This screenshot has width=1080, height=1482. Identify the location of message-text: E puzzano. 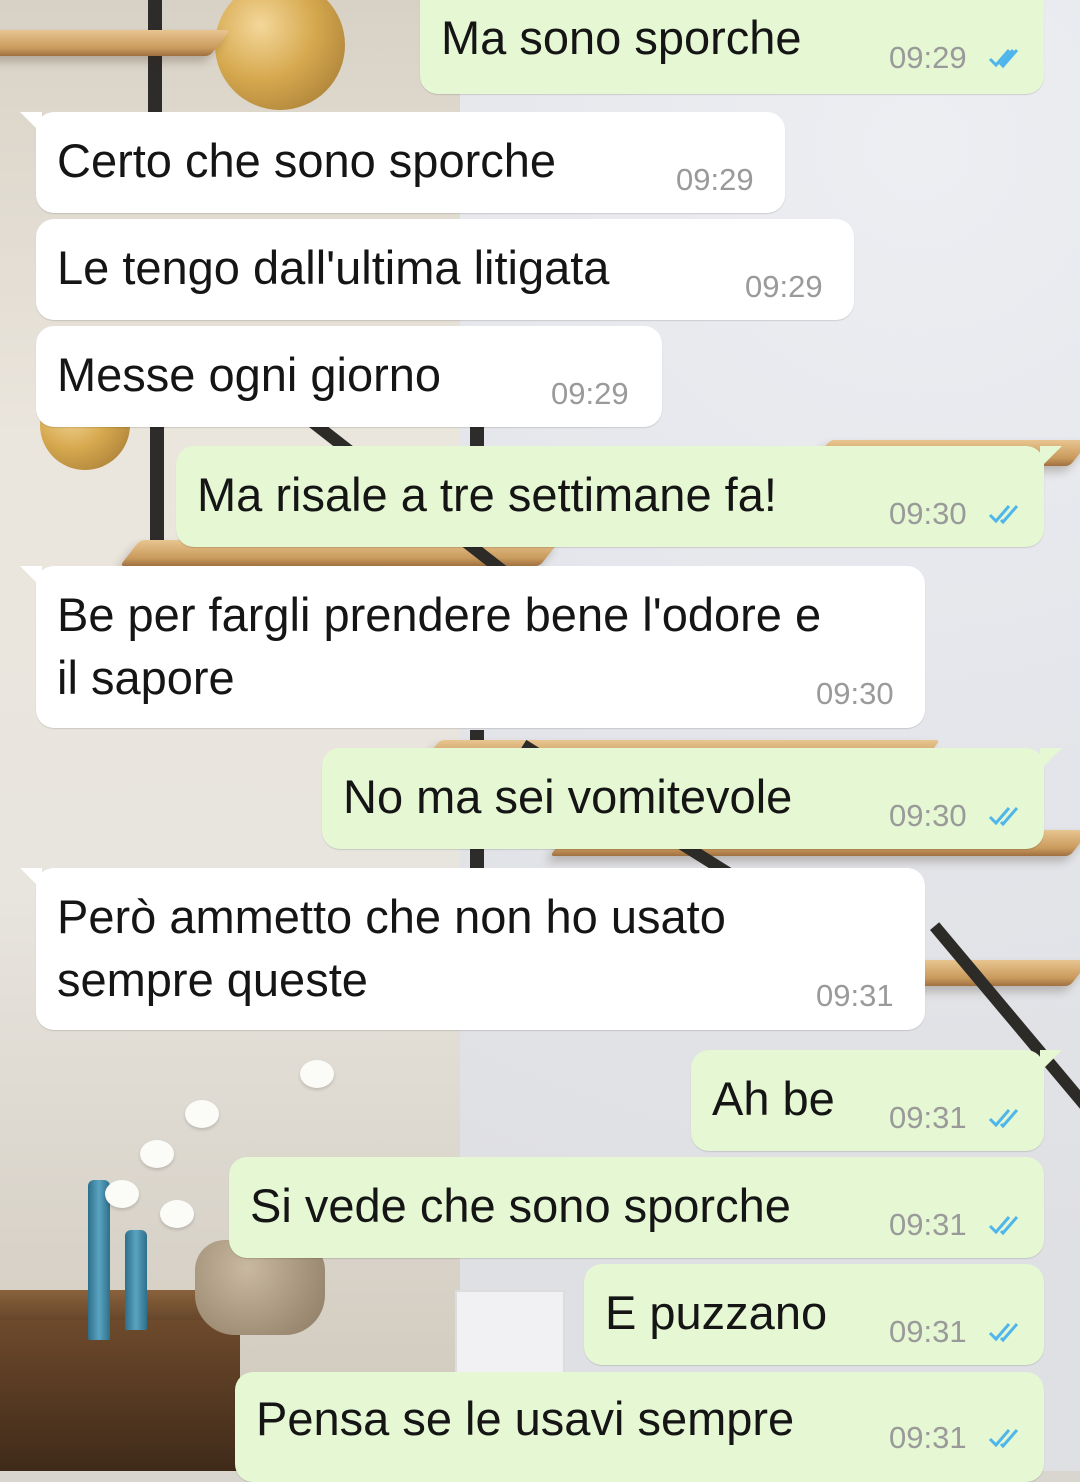
(716, 1312).